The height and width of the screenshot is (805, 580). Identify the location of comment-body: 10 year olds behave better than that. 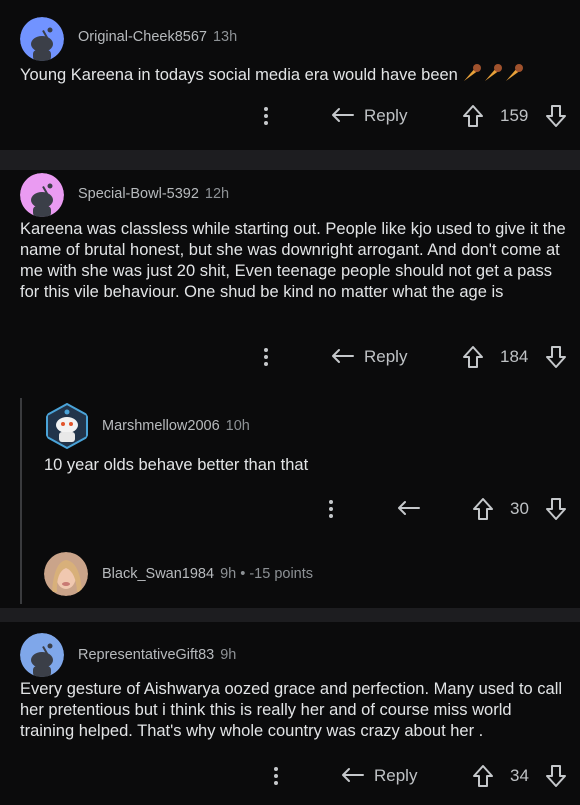
(176, 465).